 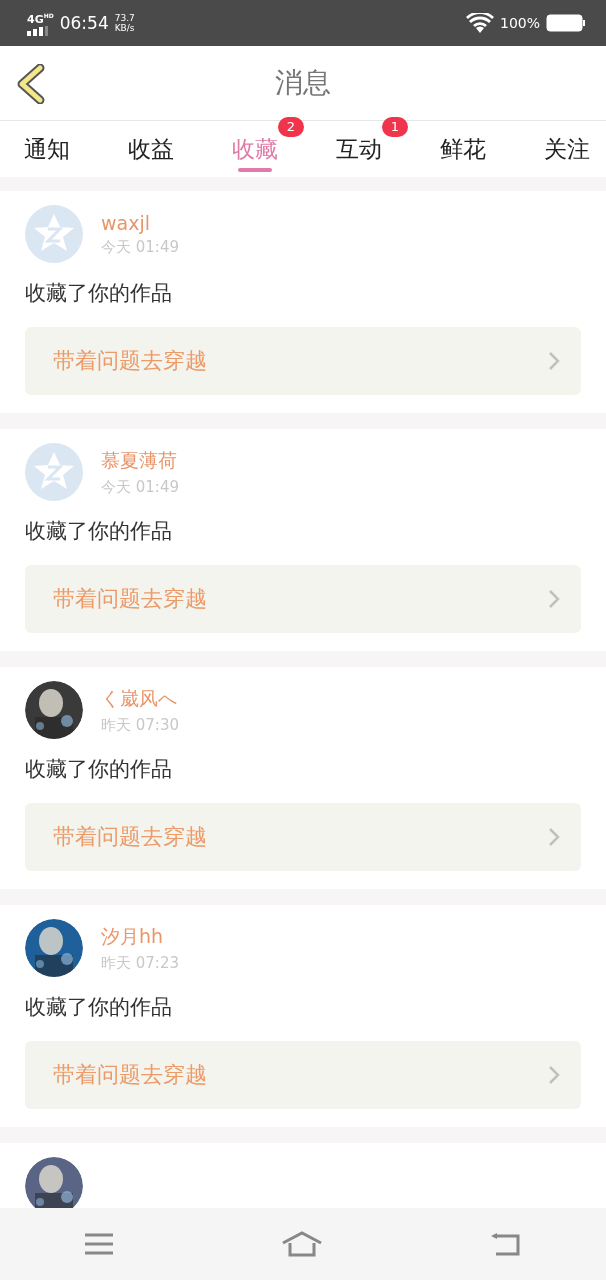 What do you see at coordinates (303, 83) in the screenshot?
I see `page-title: 消息` at bounding box center [303, 83].